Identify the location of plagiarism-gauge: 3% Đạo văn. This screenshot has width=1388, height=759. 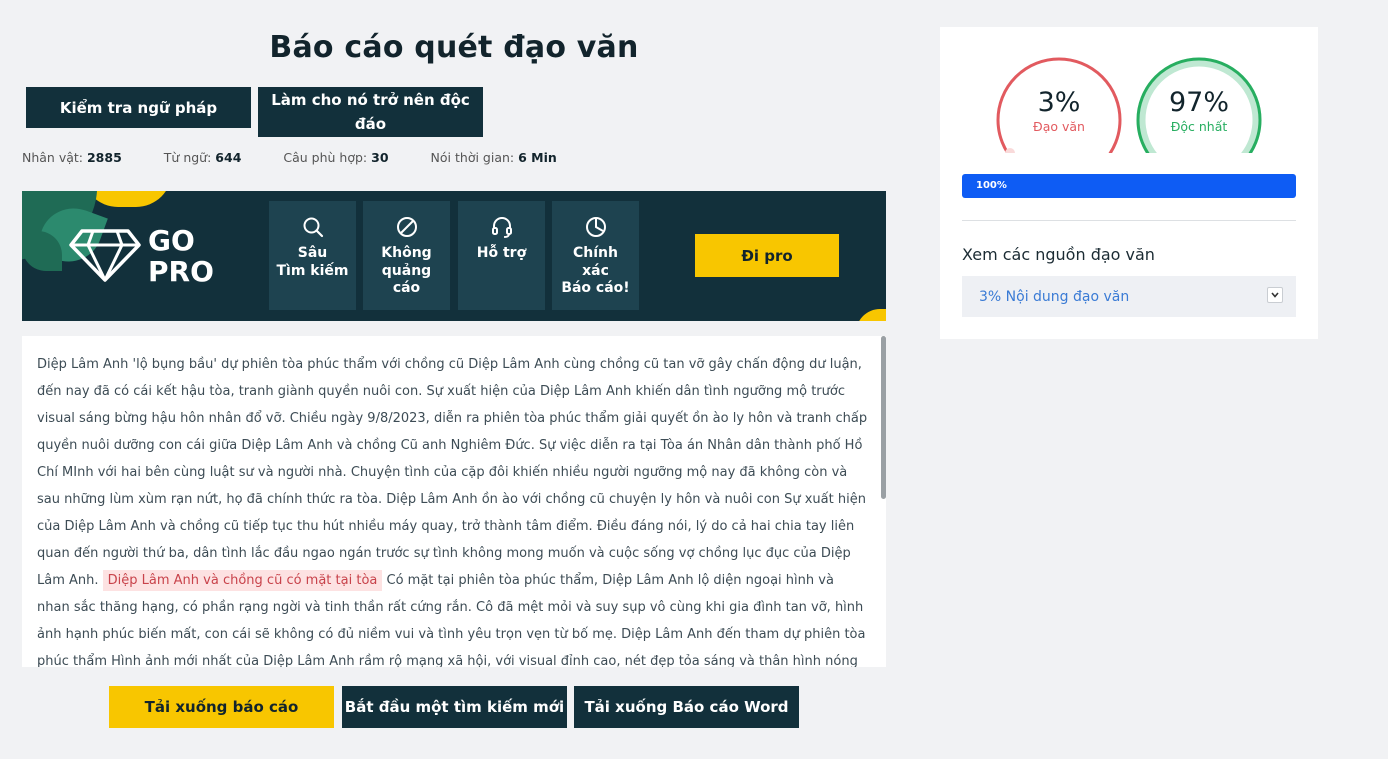
(1059, 104).